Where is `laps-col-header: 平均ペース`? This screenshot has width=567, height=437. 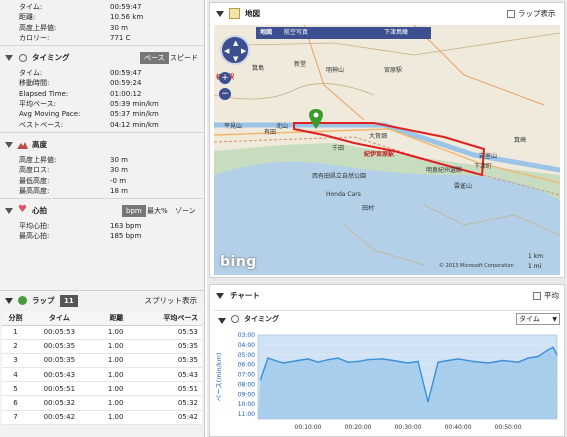 laps-col-header: 平均ペース is located at coordinates (164, 318).